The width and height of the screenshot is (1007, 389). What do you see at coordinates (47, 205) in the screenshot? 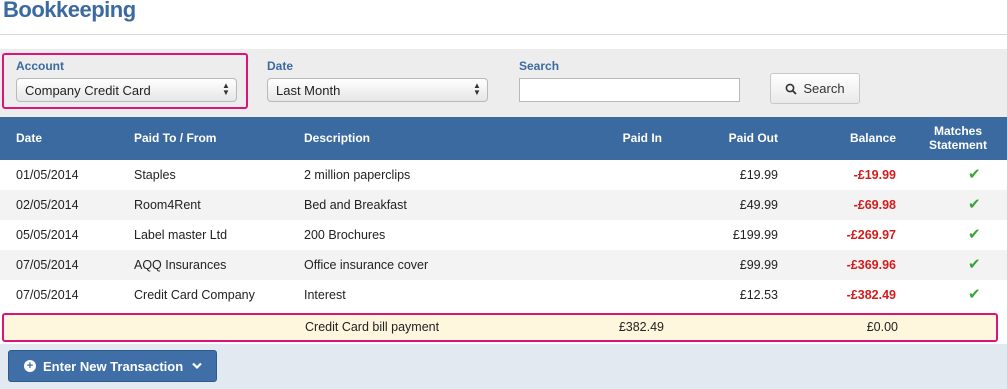
I see `row-date: 02/05/2014` at bounding box center [47, 205].